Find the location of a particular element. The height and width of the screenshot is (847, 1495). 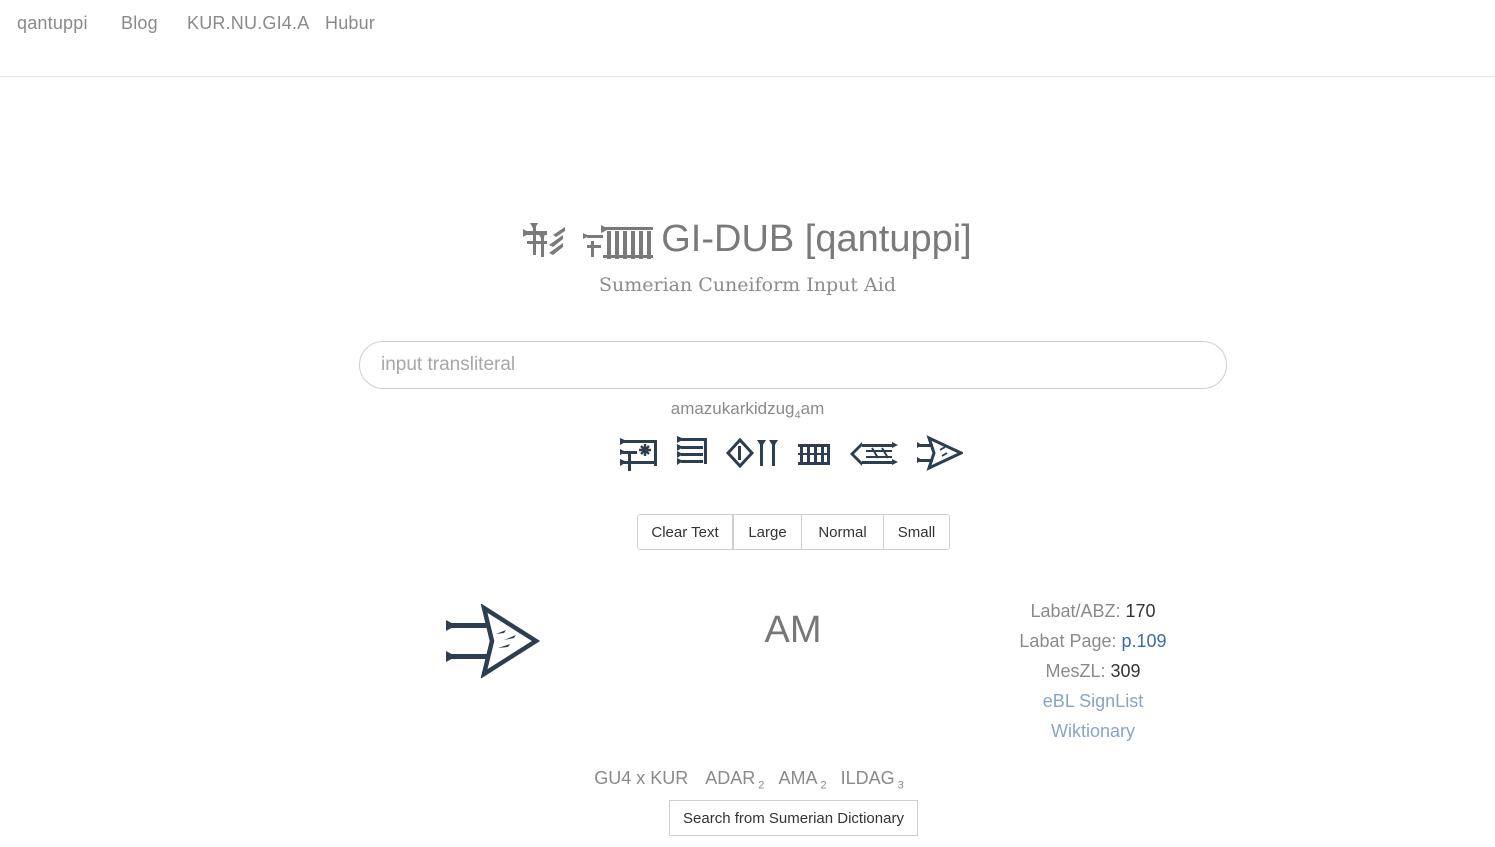

ebl-signlist-link: eBL SignList is located at coordinates (1093, 701).